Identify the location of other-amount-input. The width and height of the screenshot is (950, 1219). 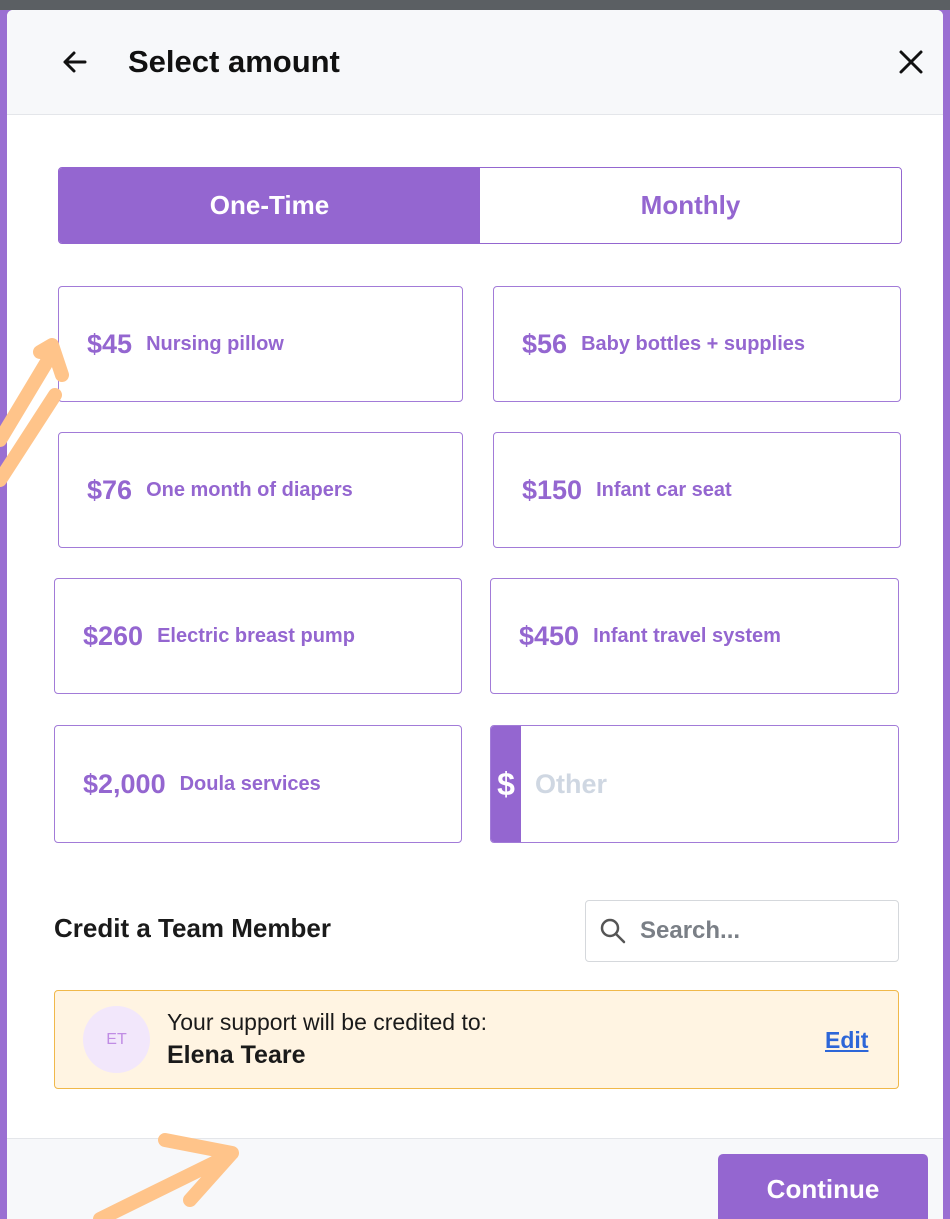
(709, 784).